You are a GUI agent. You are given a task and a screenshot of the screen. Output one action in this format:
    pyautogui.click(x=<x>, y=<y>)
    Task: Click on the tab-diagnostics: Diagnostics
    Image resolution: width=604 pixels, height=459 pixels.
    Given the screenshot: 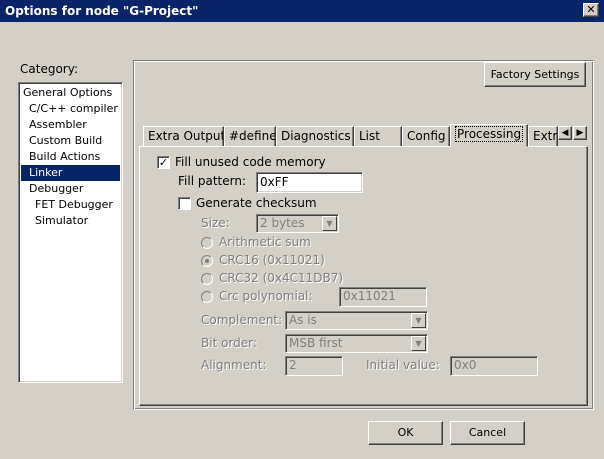 What is the action you would take?
    pyautogui.click(x=315, y=136)
    